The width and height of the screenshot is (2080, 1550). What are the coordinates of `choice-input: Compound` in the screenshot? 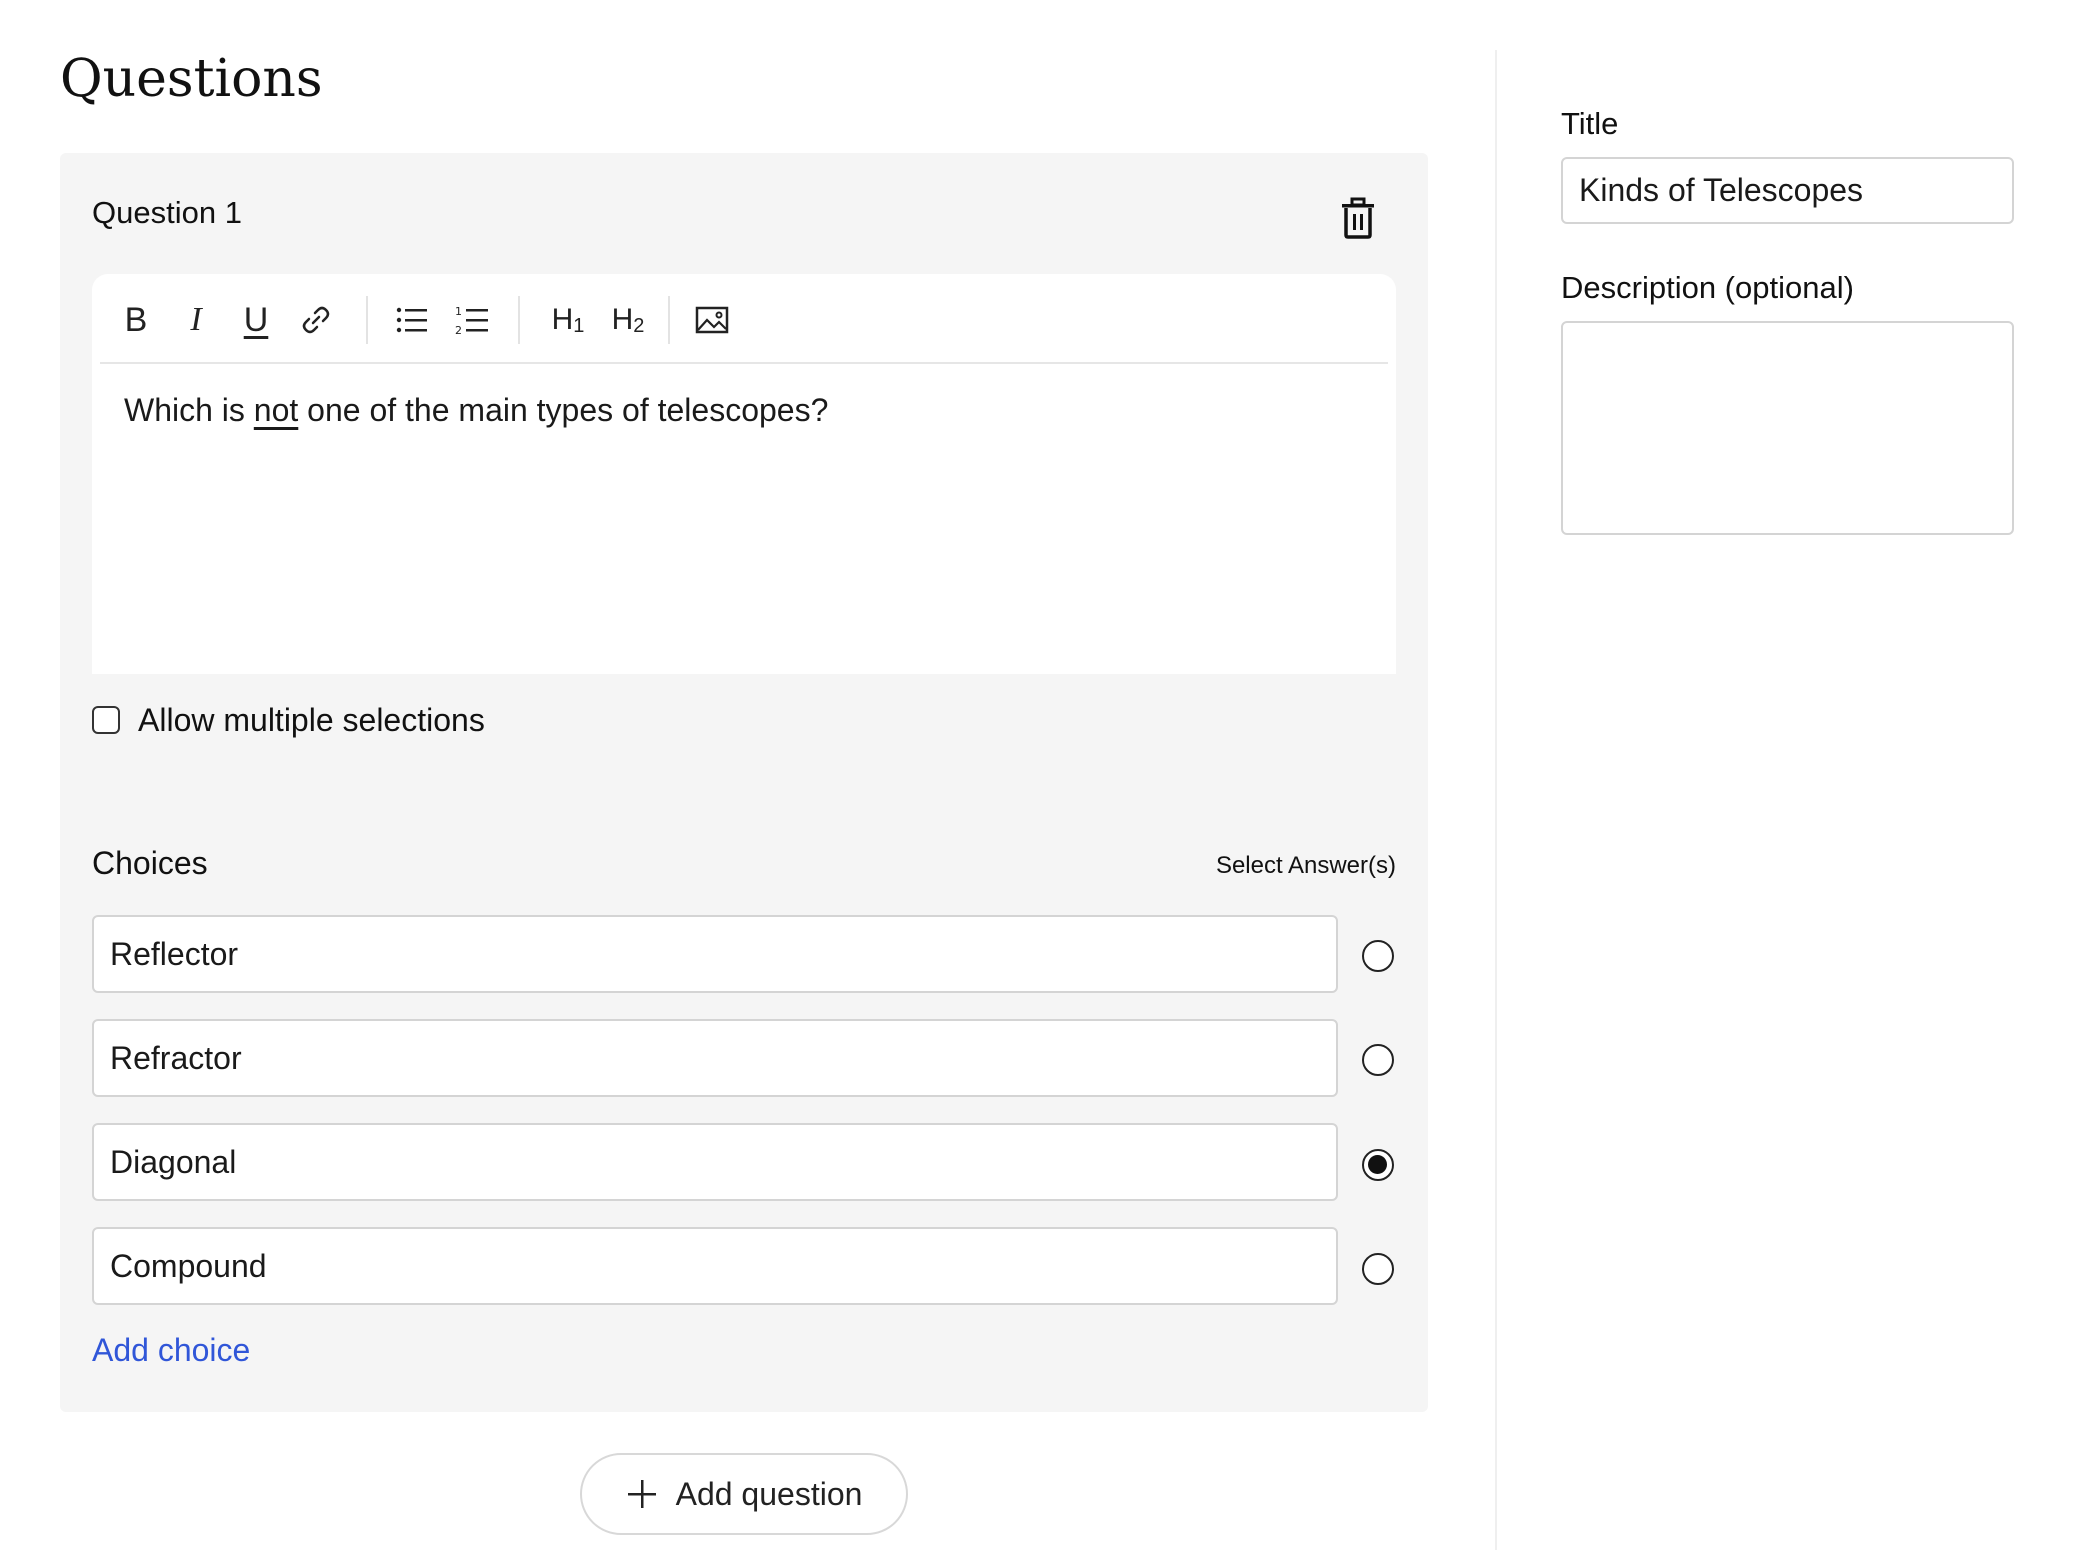 It's located at (715, 1266).